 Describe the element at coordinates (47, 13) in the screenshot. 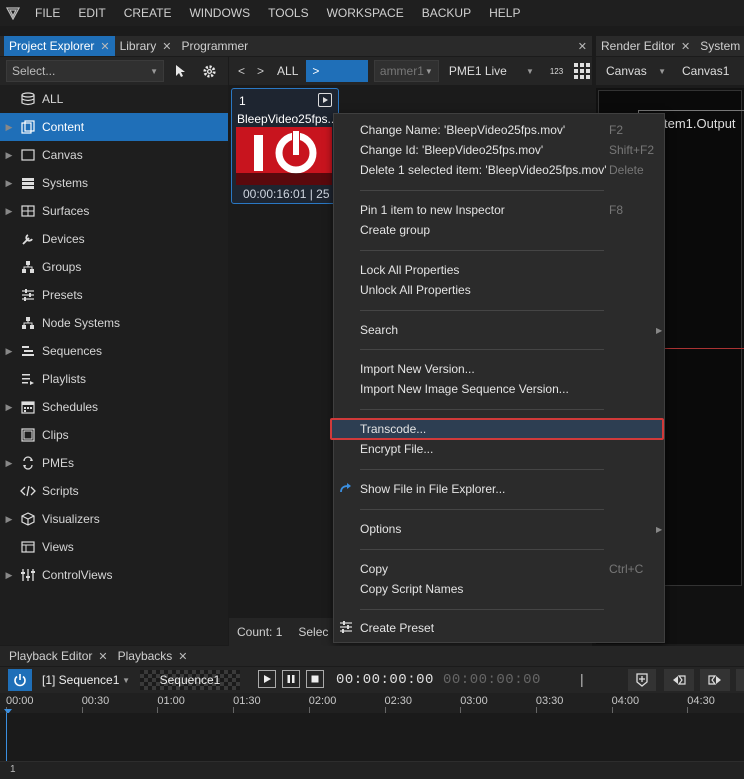

I see `menu-file: FILE` at that location.